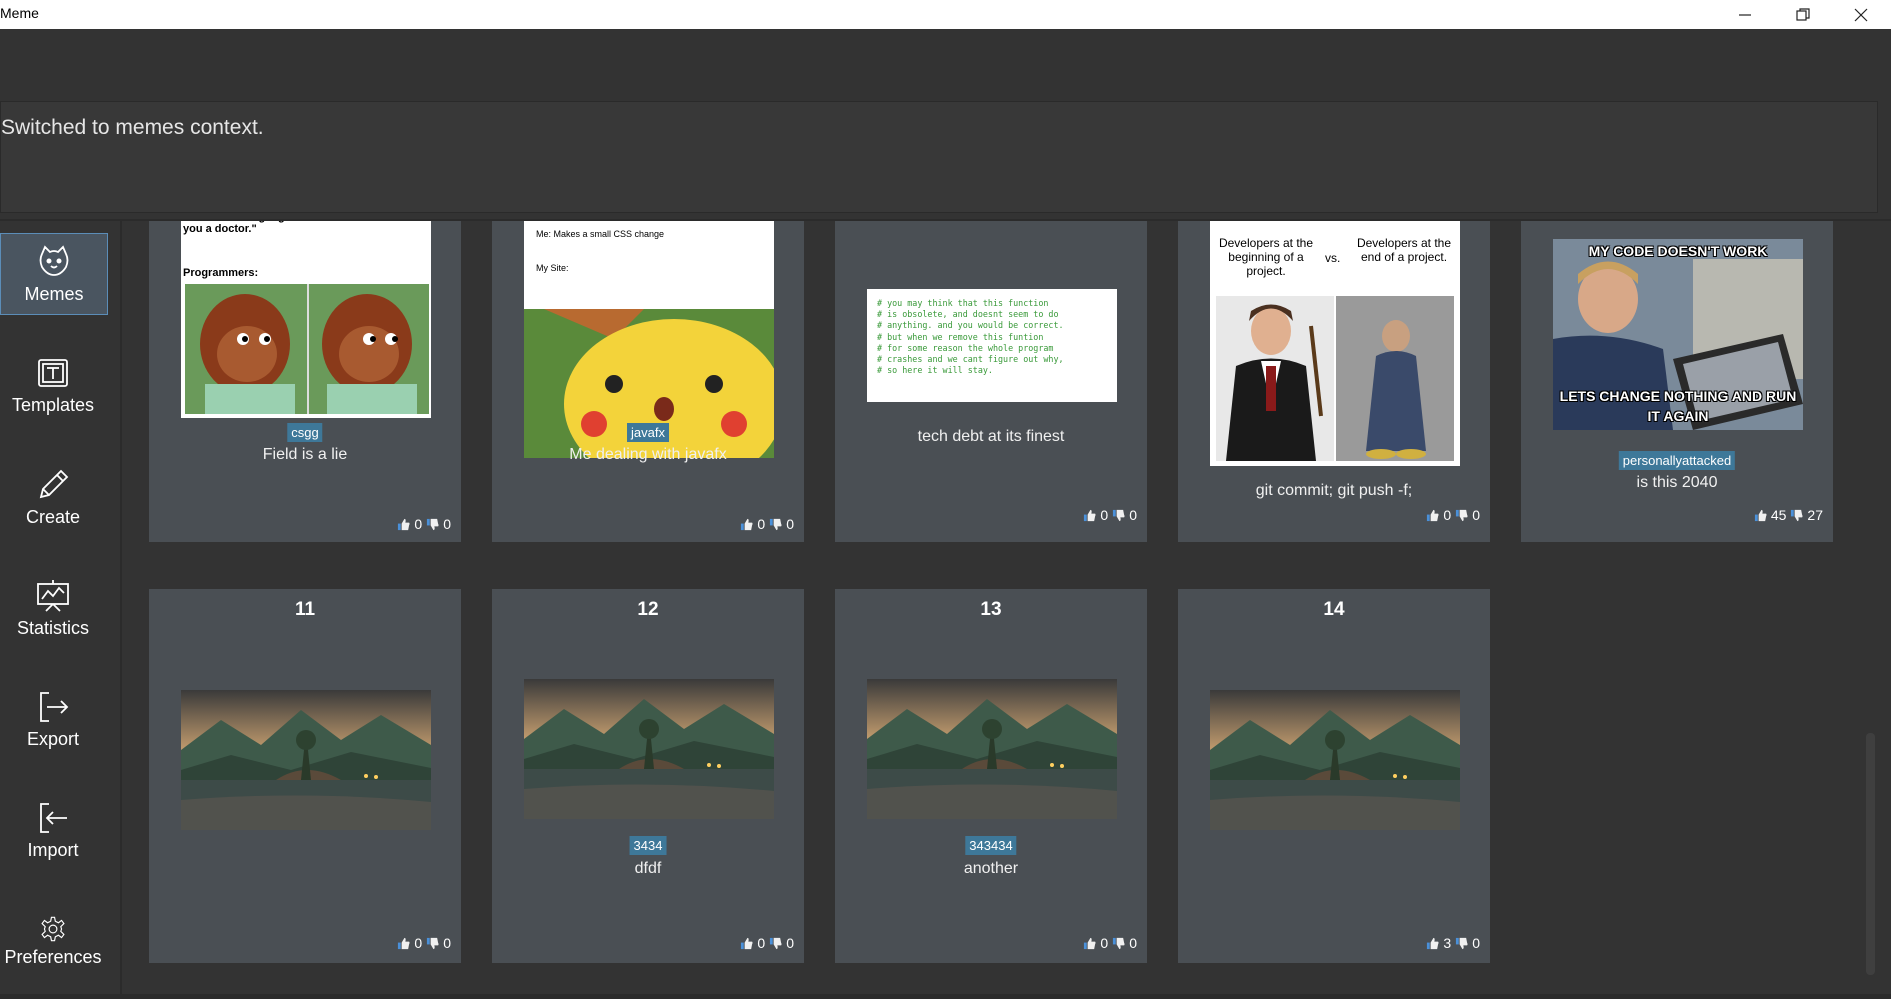  Describe the element at coordinates (1404, 250) in the screenshot. I see `meme-image-text: Developers at the end of a project.` at that location.